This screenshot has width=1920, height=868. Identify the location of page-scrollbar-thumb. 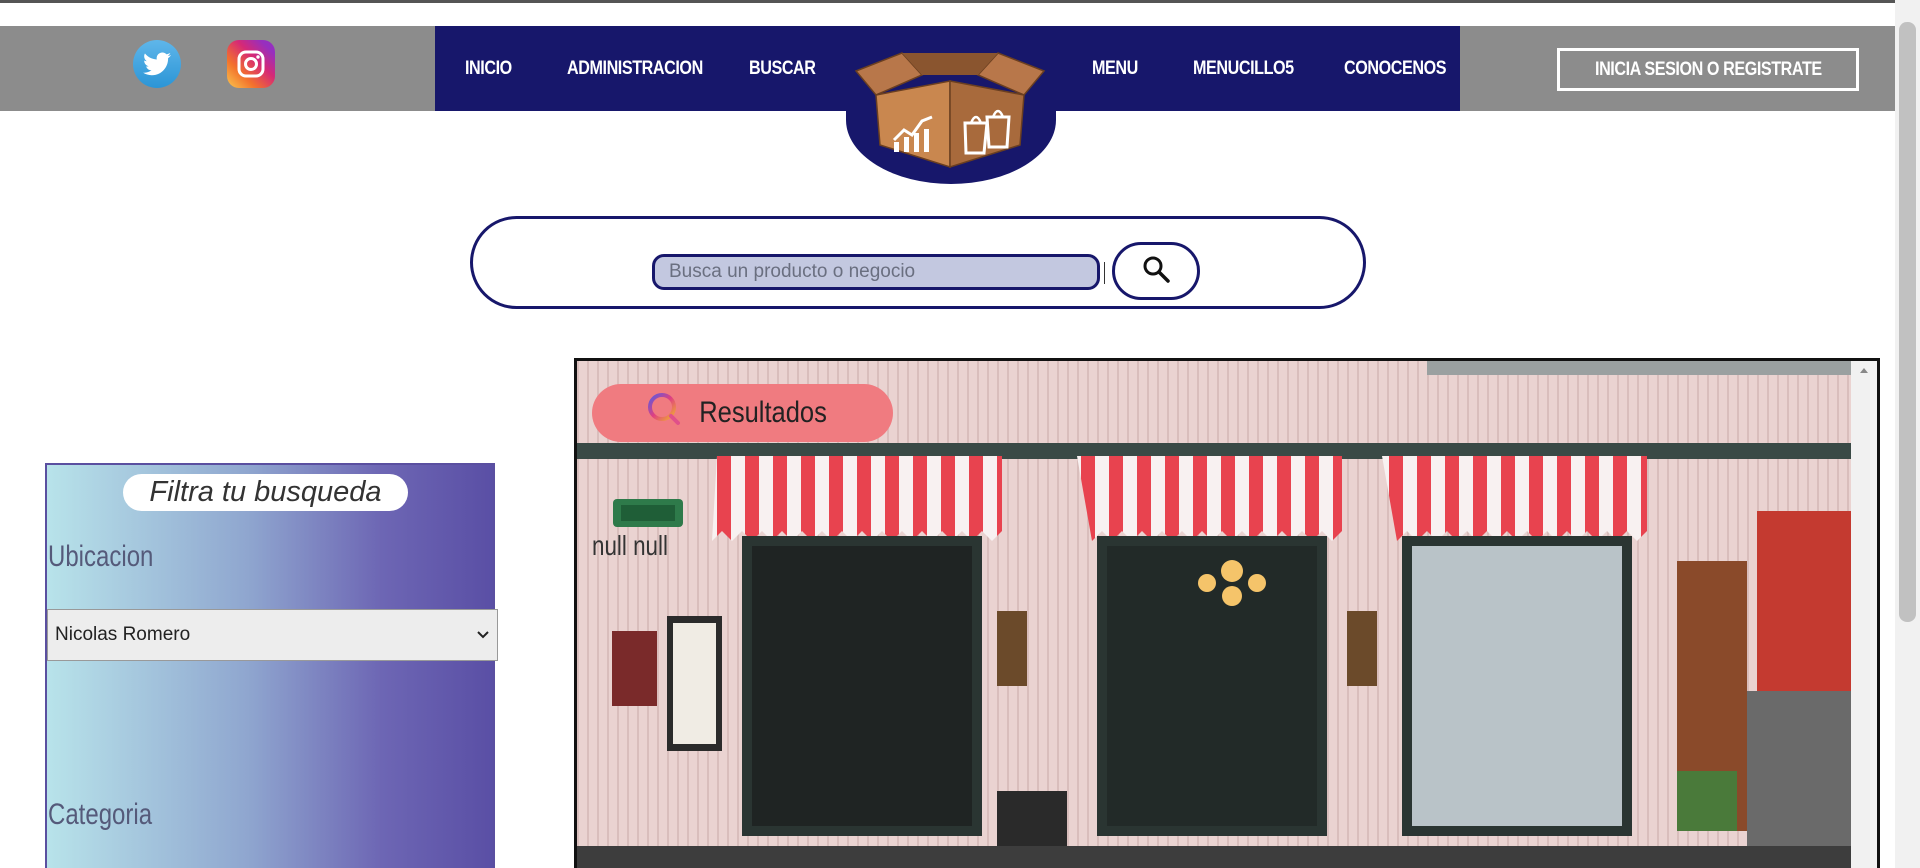
(1907, 322).